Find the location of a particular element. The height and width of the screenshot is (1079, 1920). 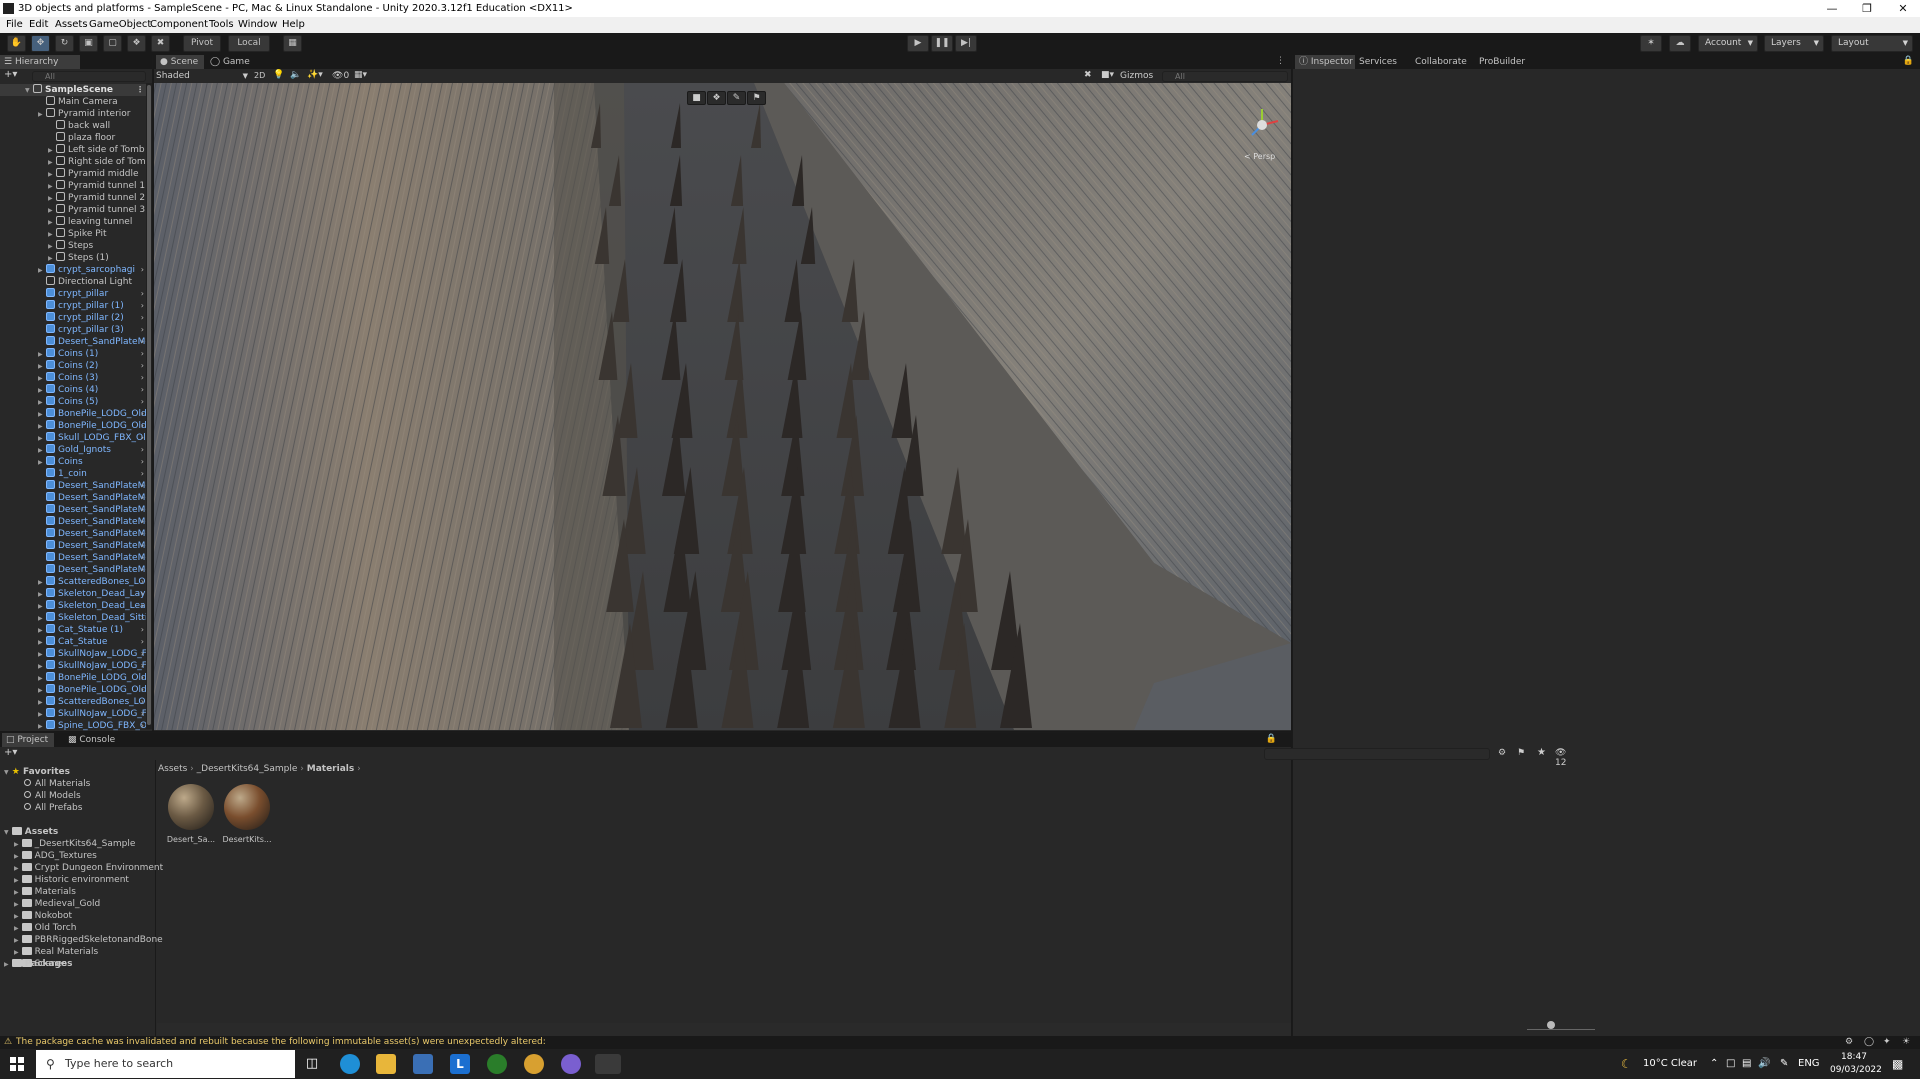

hierarchy-item: ▶ ScatteredBones_LODG_C› is located at coordinates (74, 582).